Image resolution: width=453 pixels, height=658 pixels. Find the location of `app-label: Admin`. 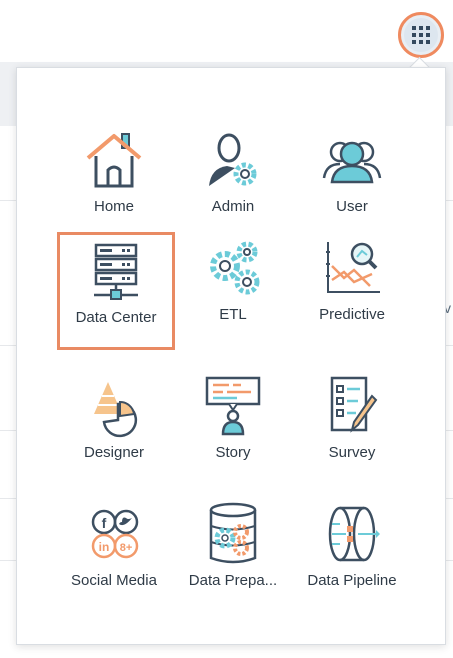

app-label: Admin is located at coordinates (233, 206).